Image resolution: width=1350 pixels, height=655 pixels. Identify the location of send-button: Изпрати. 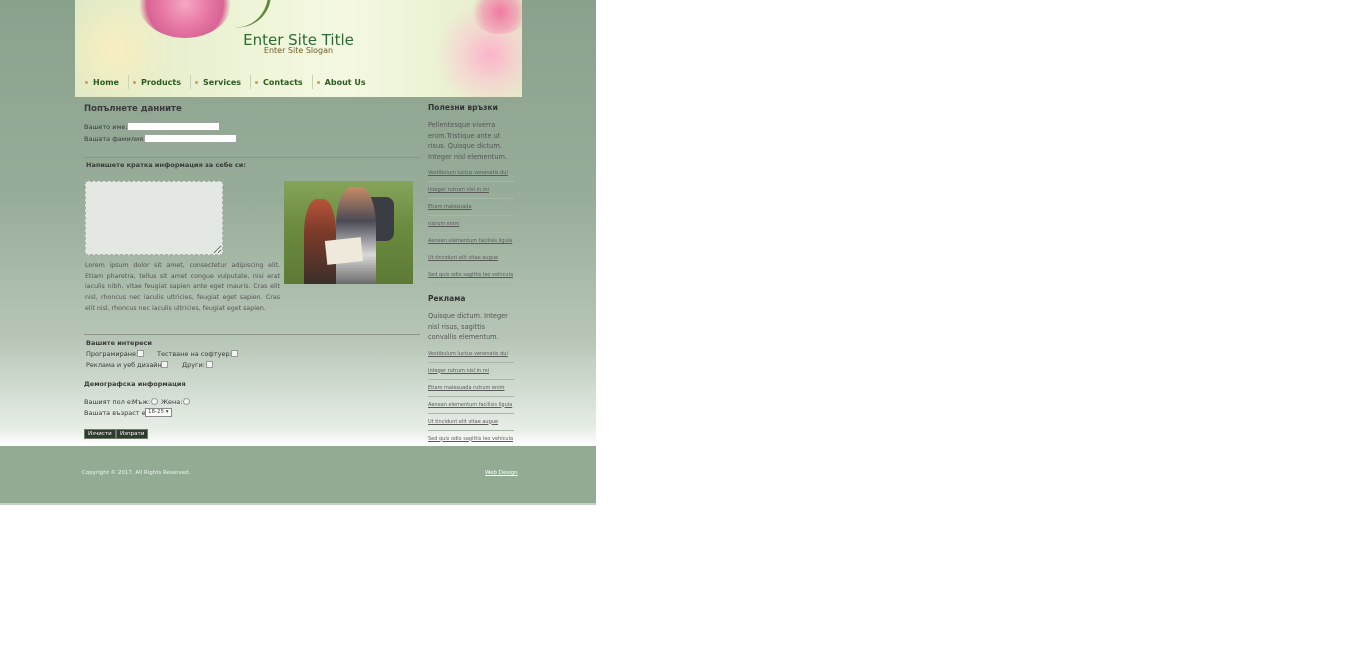
(132, 434).